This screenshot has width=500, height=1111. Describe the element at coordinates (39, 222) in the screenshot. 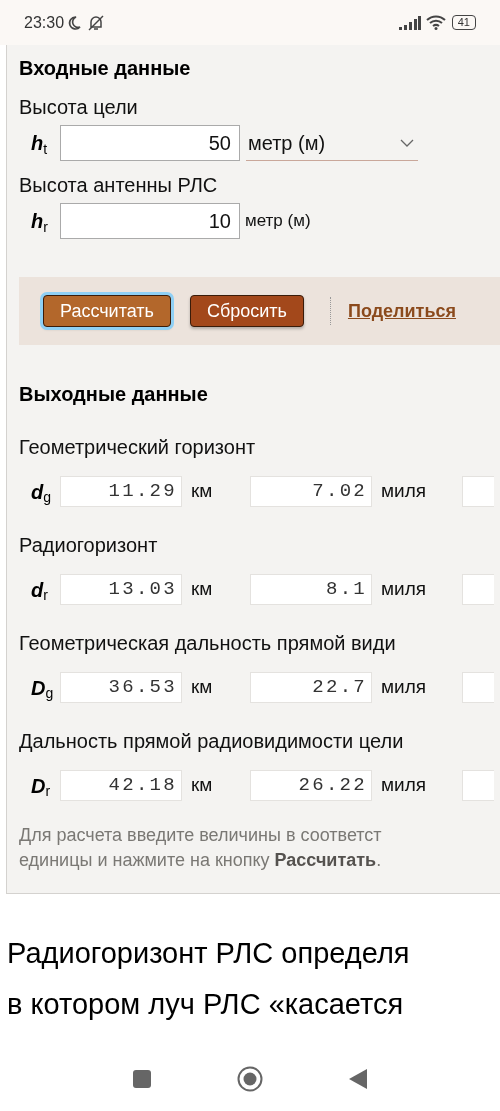

I see `variable-symbol: h$_{r}$` at that location.